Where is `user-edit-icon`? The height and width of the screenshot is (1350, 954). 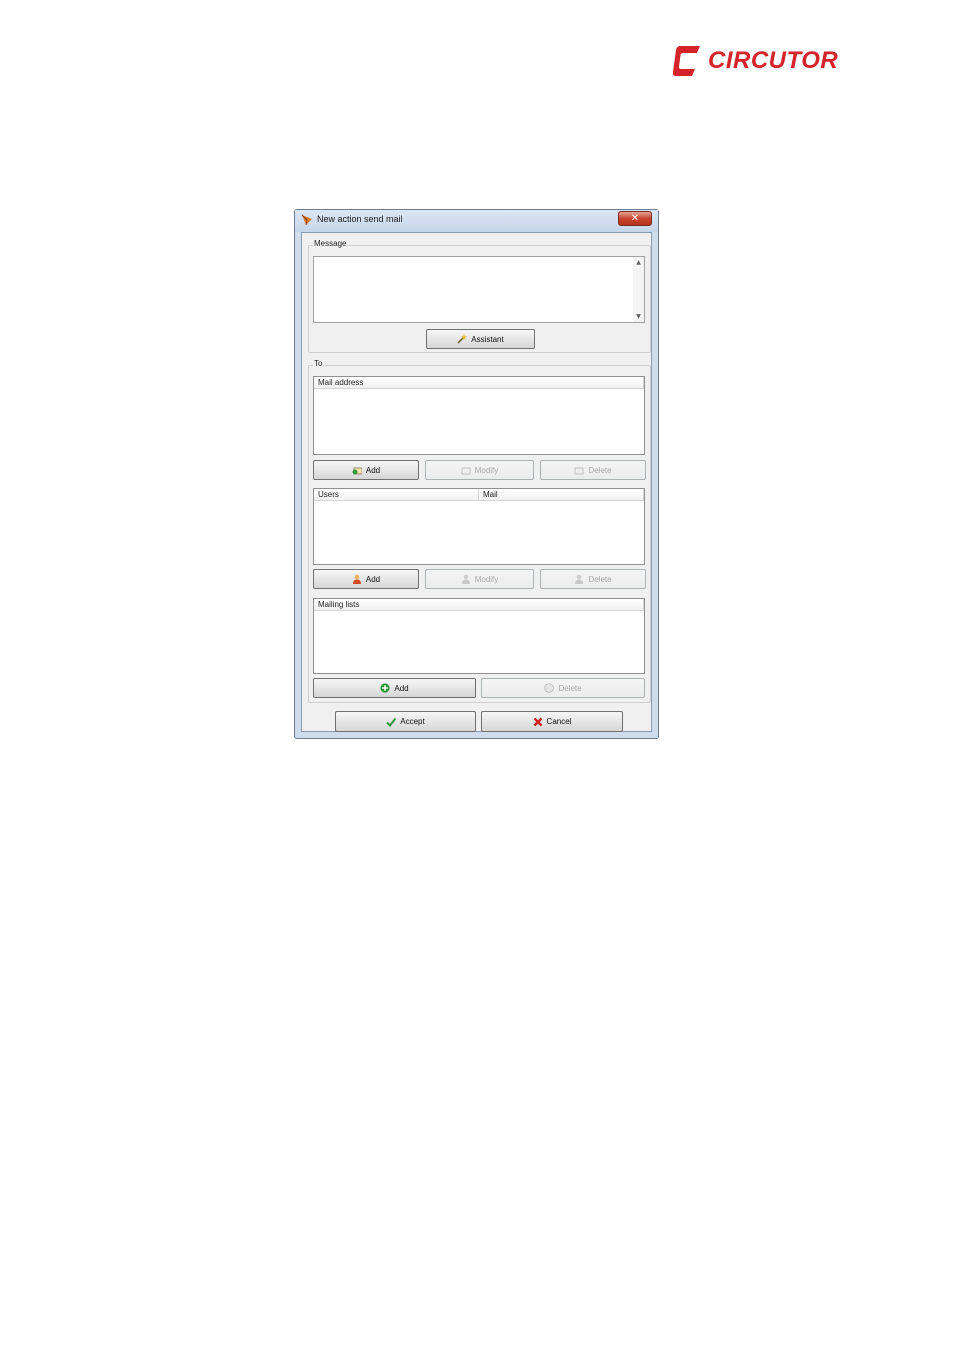 user-edit-icon is located at coordinates (465, 579).